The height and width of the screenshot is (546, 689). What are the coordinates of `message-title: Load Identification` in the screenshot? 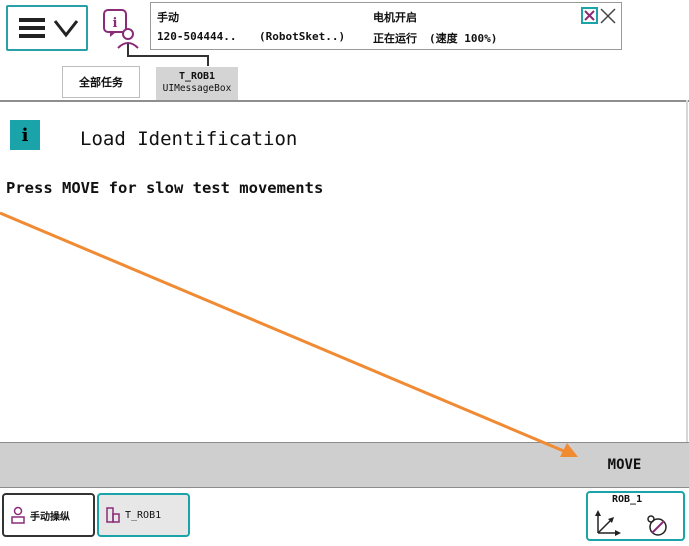 It's located at (189, 139).